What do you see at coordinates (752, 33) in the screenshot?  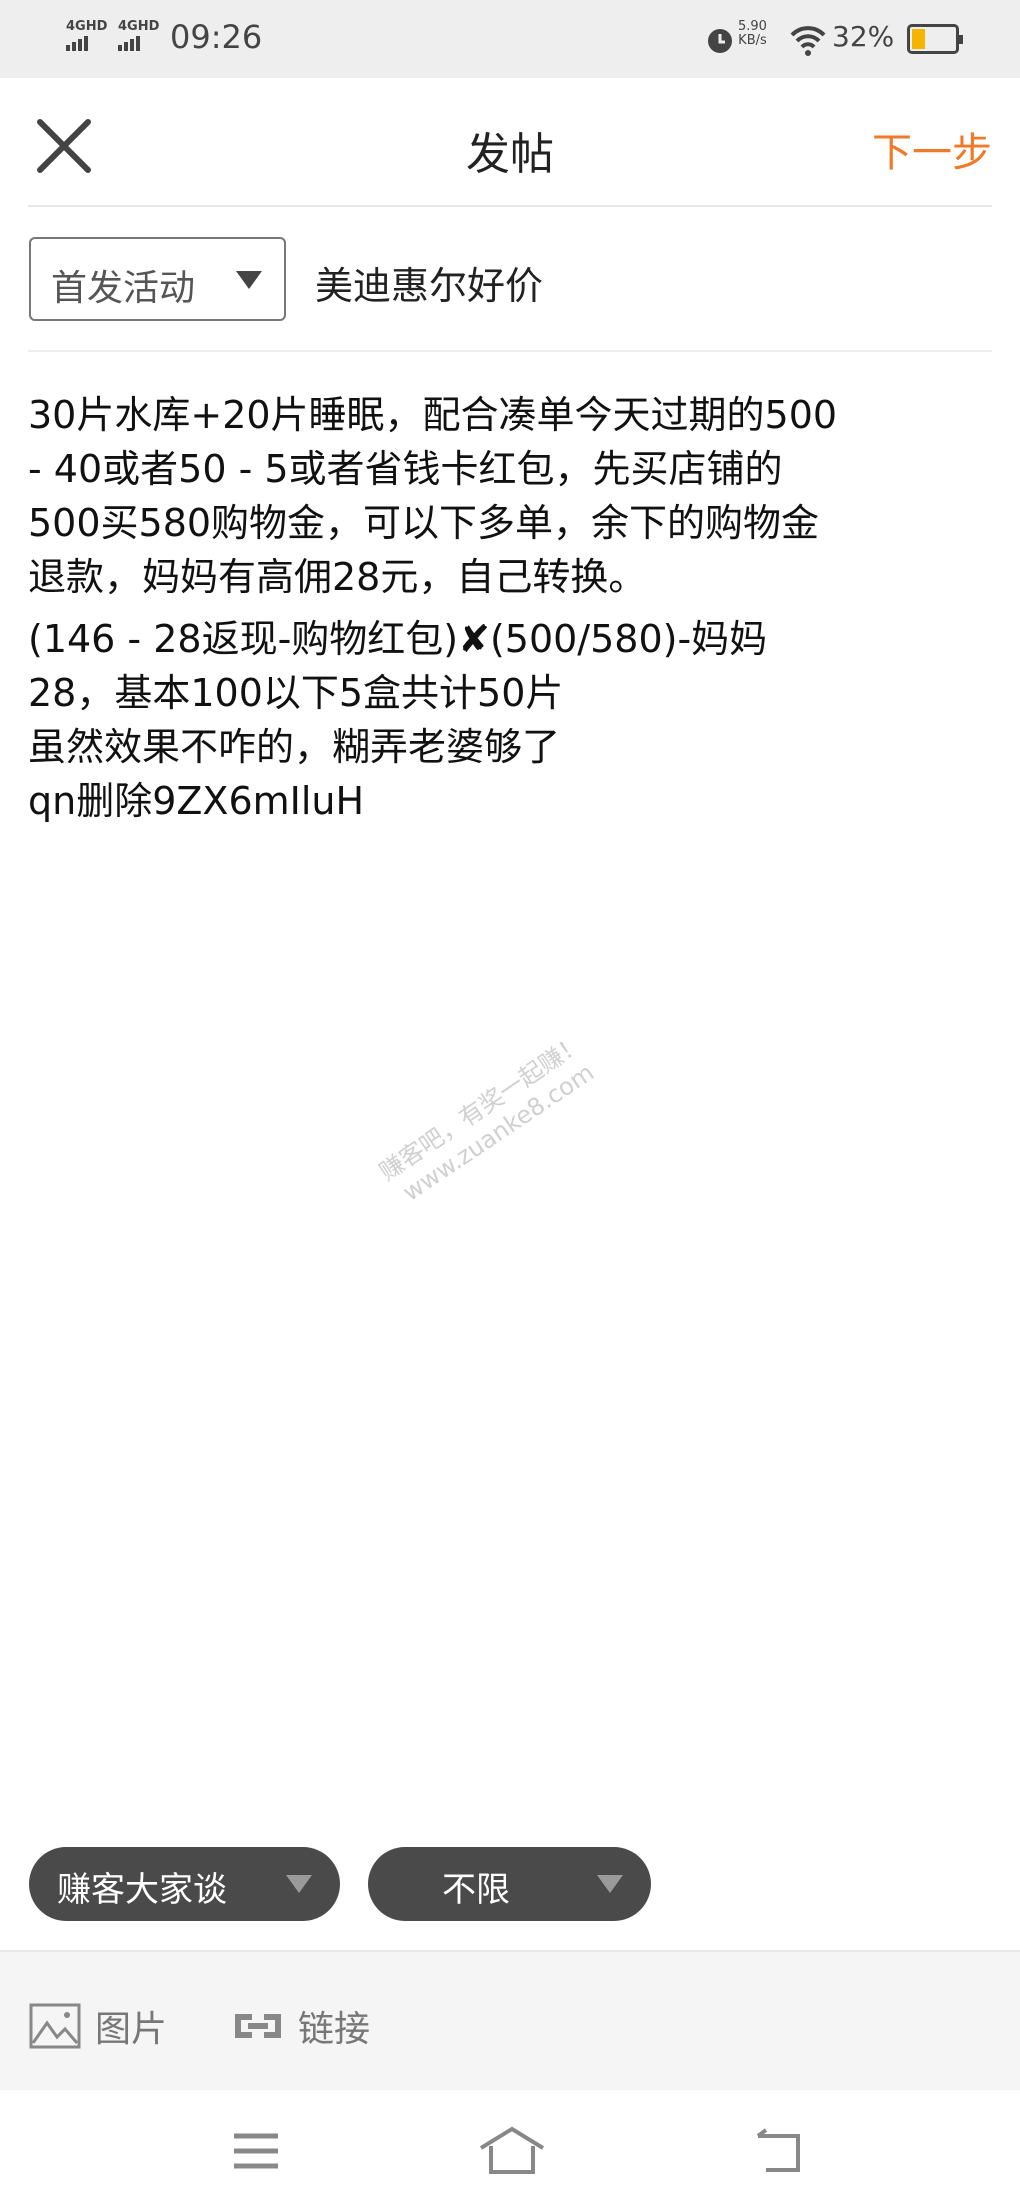 I see `network-speed: 5.90 KB/s` at bounding box center [752, 33].